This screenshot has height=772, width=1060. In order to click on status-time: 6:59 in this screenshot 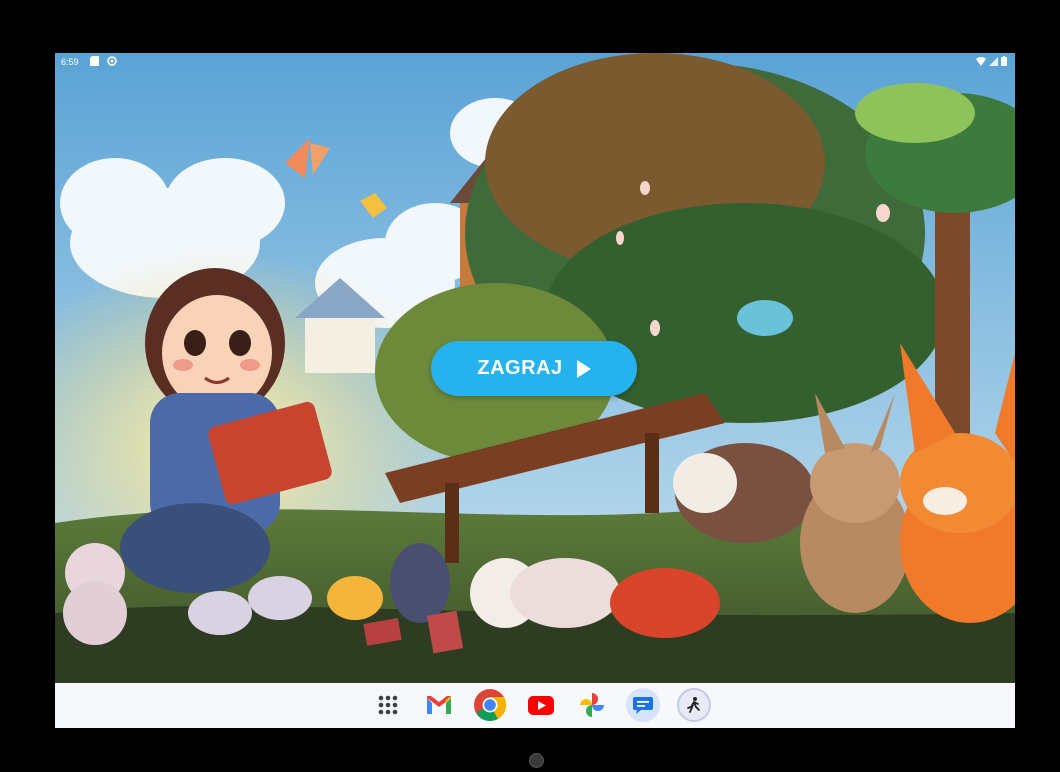, I will do `click(70, 62)`.